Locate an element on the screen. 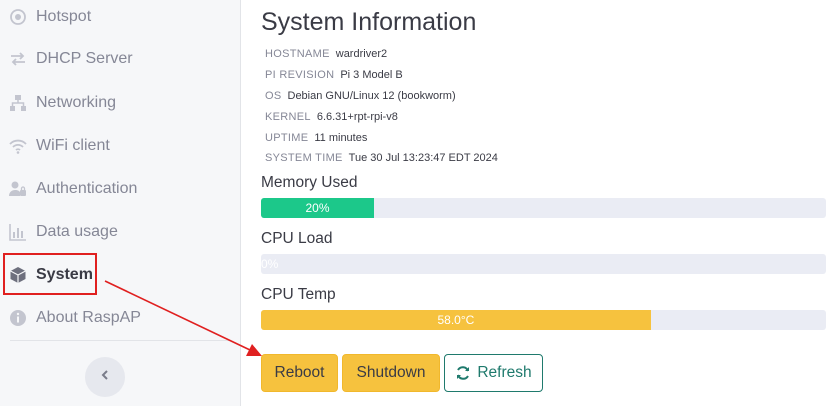  sidebar-item-label: DHCP Server is located at coordinates (84, 58).